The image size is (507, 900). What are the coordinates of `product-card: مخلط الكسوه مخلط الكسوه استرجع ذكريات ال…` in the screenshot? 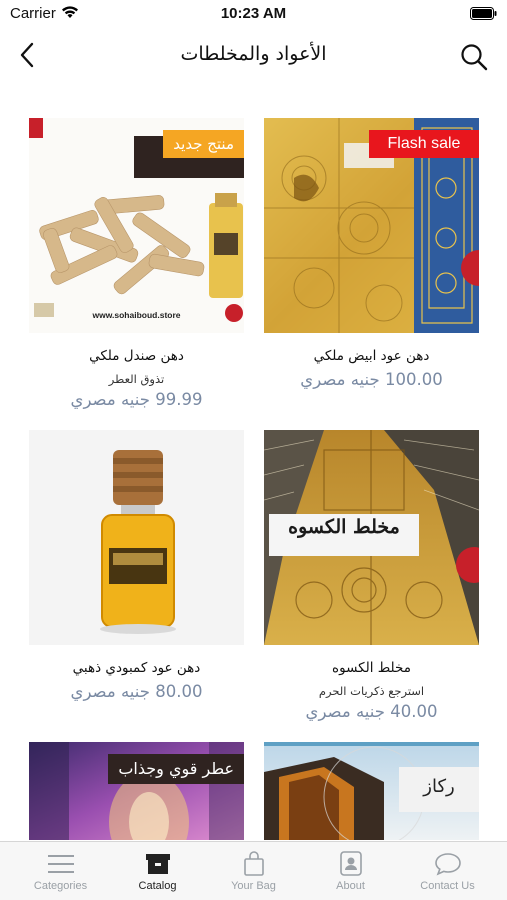 It's located at (371, 580).